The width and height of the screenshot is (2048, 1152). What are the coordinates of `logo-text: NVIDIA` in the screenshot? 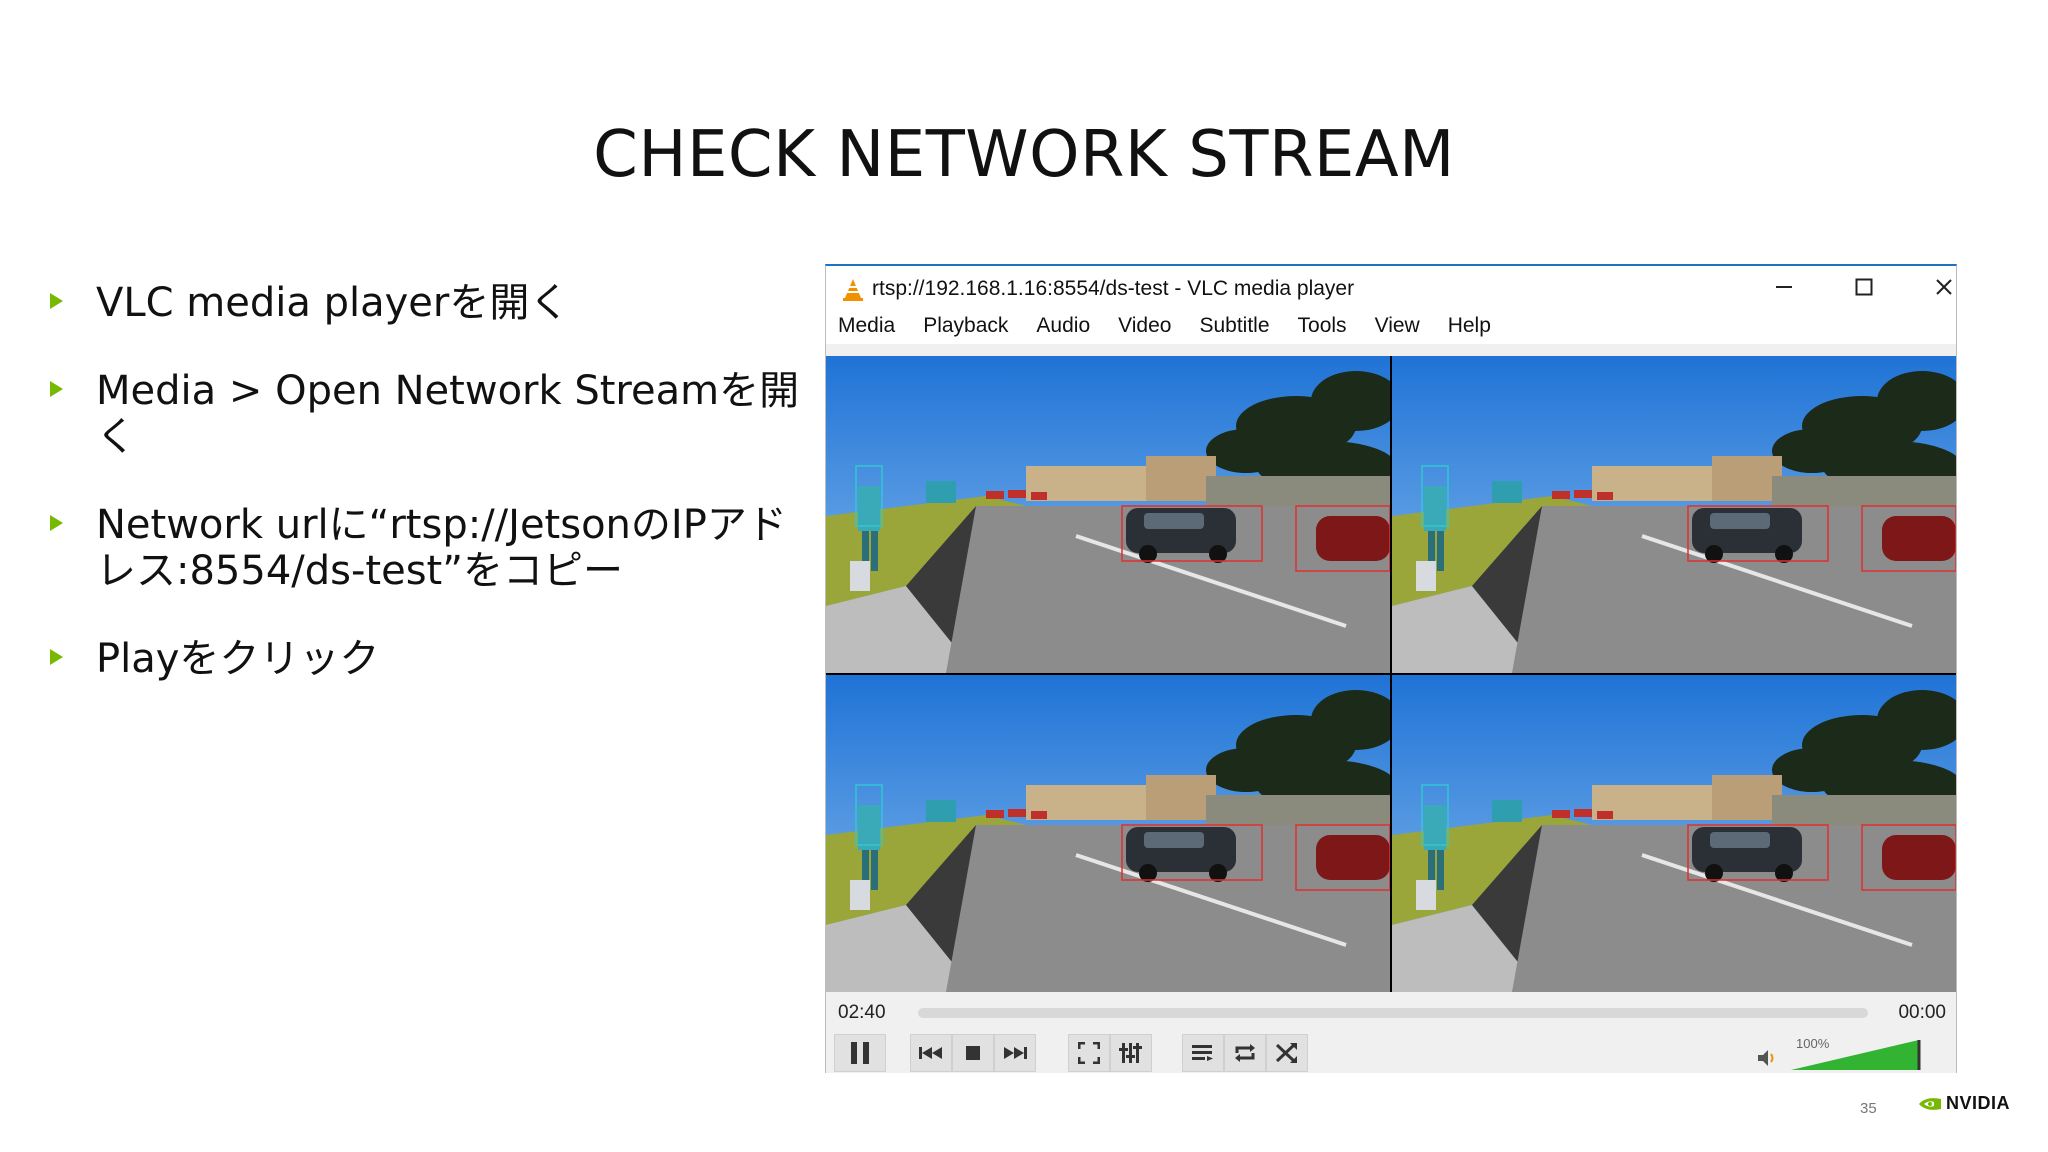 It's located at (1978, 1103).